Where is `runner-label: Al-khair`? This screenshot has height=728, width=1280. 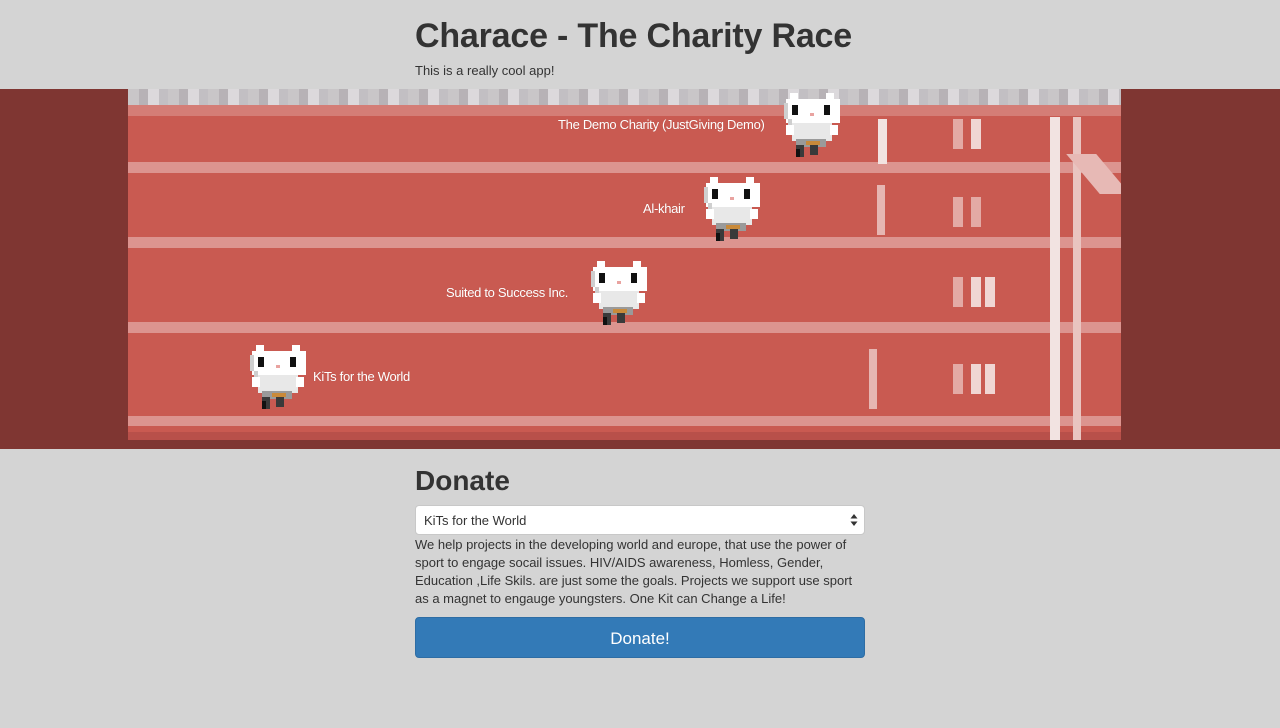 runner-label: Al-khair is located at coordinates (664, 208).